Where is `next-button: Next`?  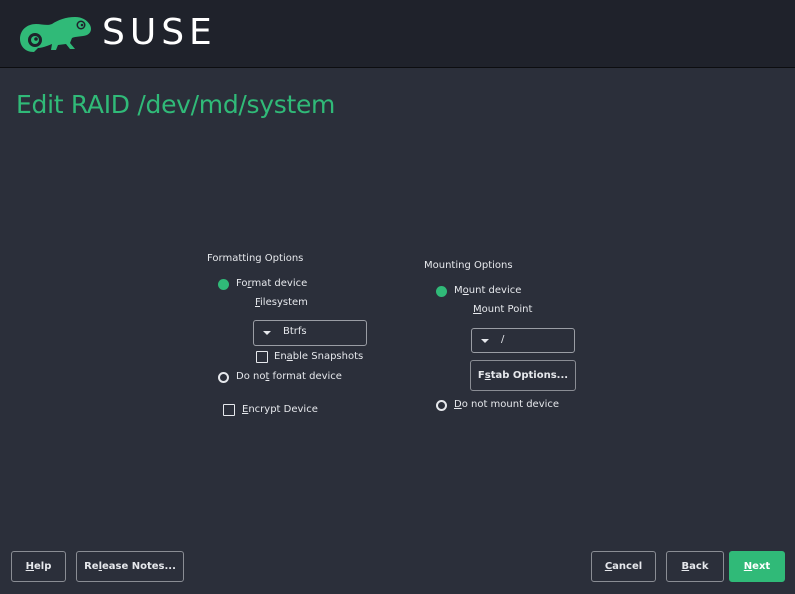 next-button: Next is located at coordinates (757, 566).